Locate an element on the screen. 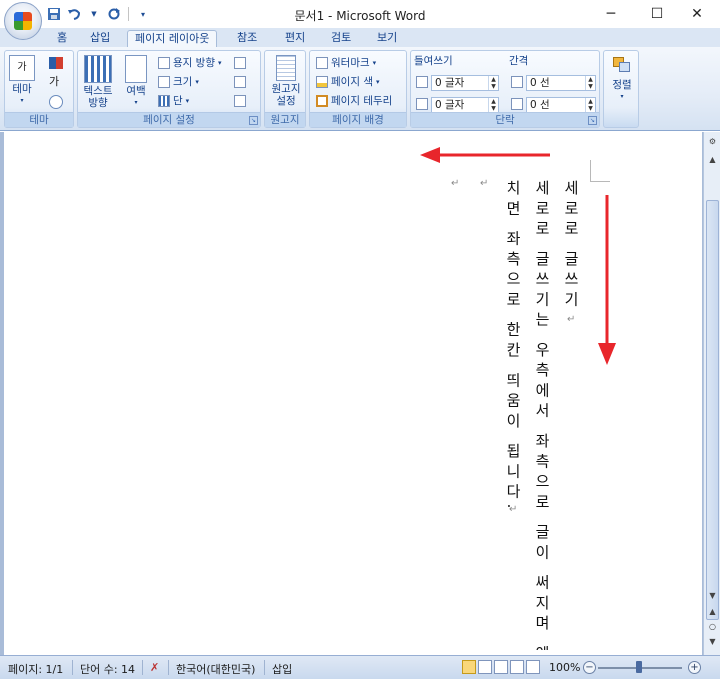 The width and height of the screenshot is (720, 679). scroll-up-icon: ▲ is located at coordinates (712, 159).